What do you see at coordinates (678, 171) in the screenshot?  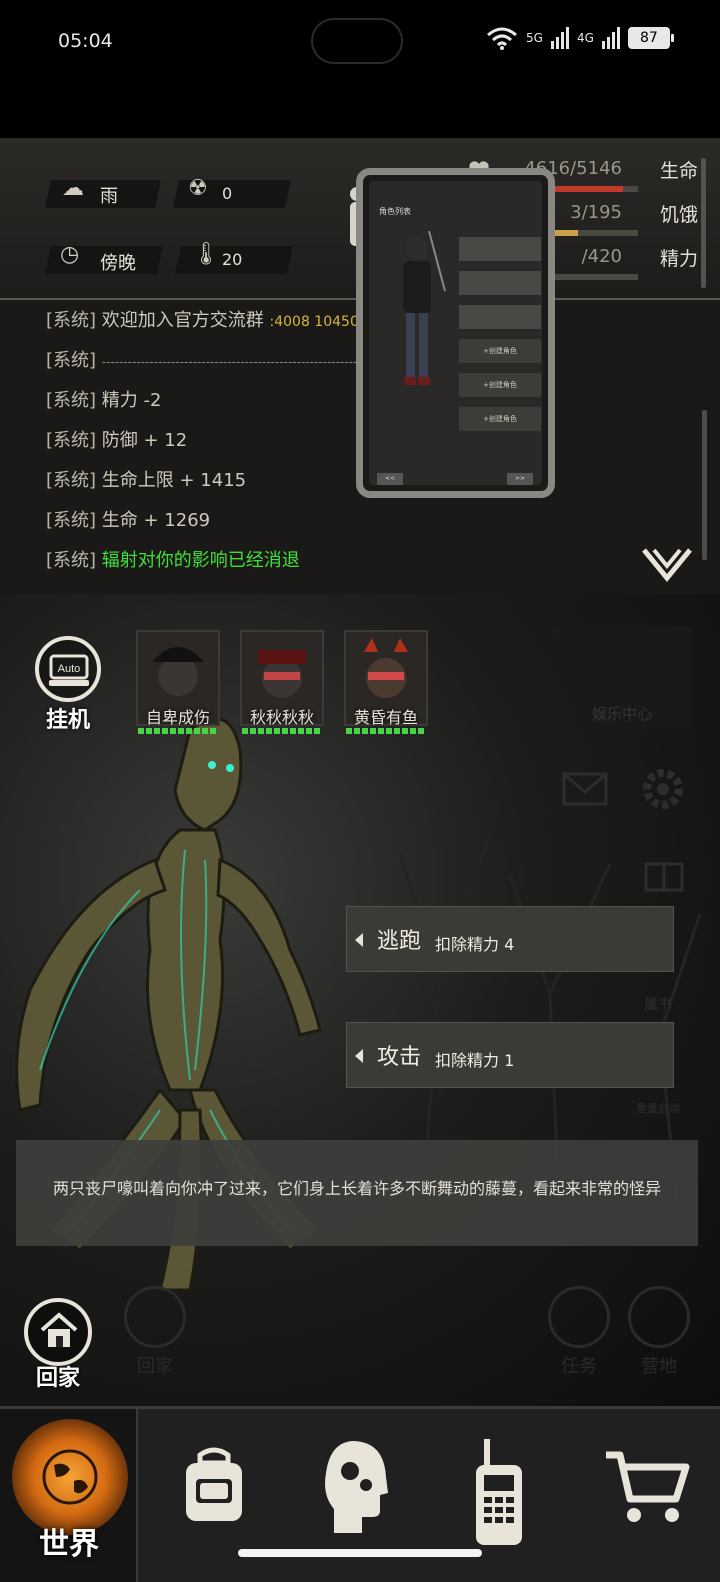 I see `life-label: 生命` at bounding box center [678, 171].